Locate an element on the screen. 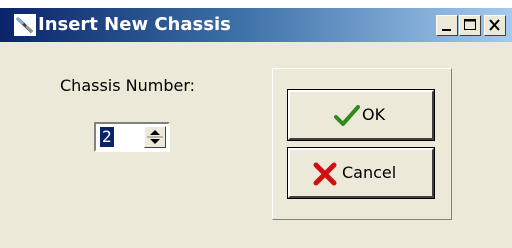 The width and height of the screenshot is (512, 248). chassis-number-value: 2 is located at coordinates (107, 137).